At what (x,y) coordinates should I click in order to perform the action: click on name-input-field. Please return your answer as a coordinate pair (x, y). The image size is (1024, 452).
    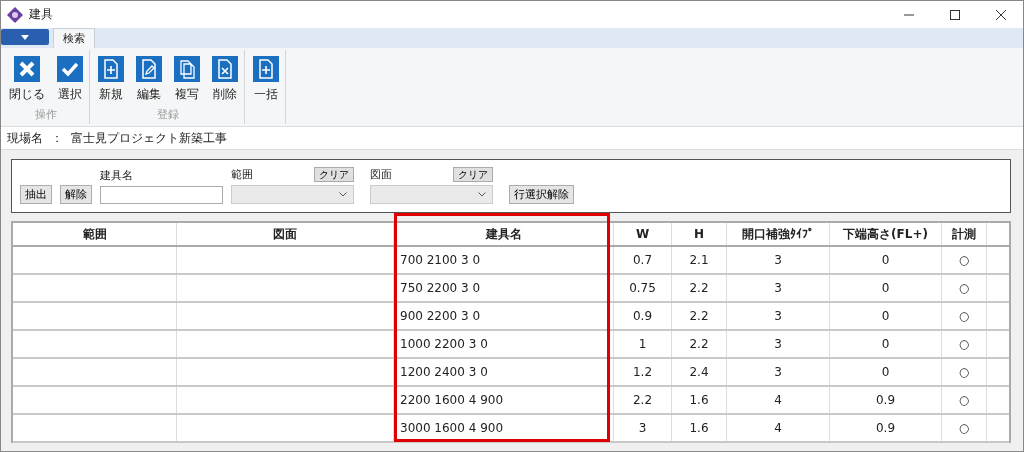
    Looking at the image, I should click on (161, 195).